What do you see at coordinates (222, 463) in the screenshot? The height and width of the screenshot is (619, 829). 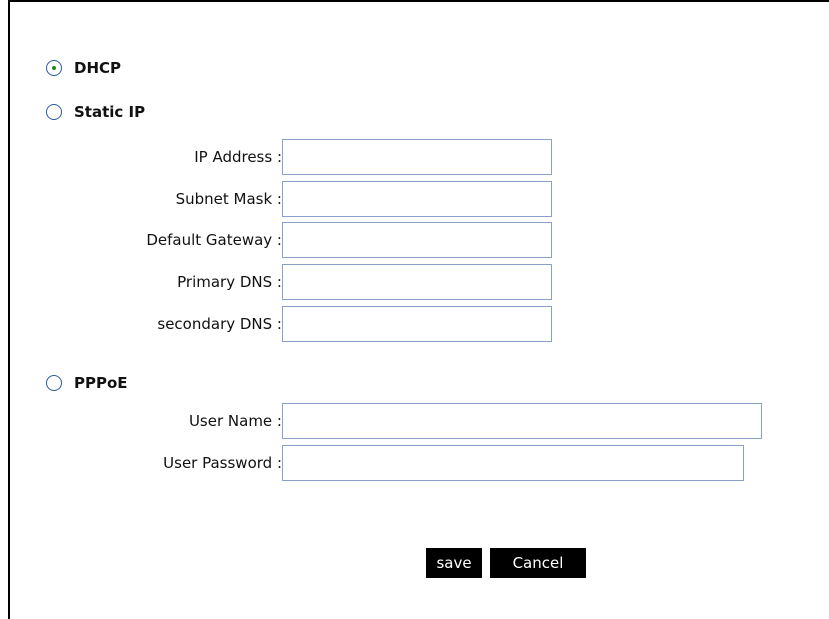 I see `user-password-label: User Password :` at bounding box center [222, 463].